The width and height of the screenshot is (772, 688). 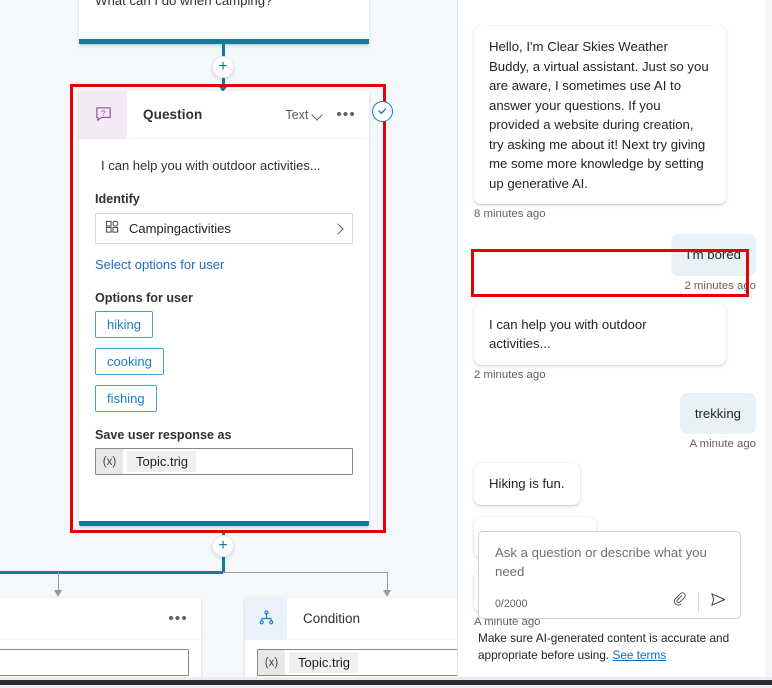 I want to click on right-node-header: Condition, so click(x=351, y=619).